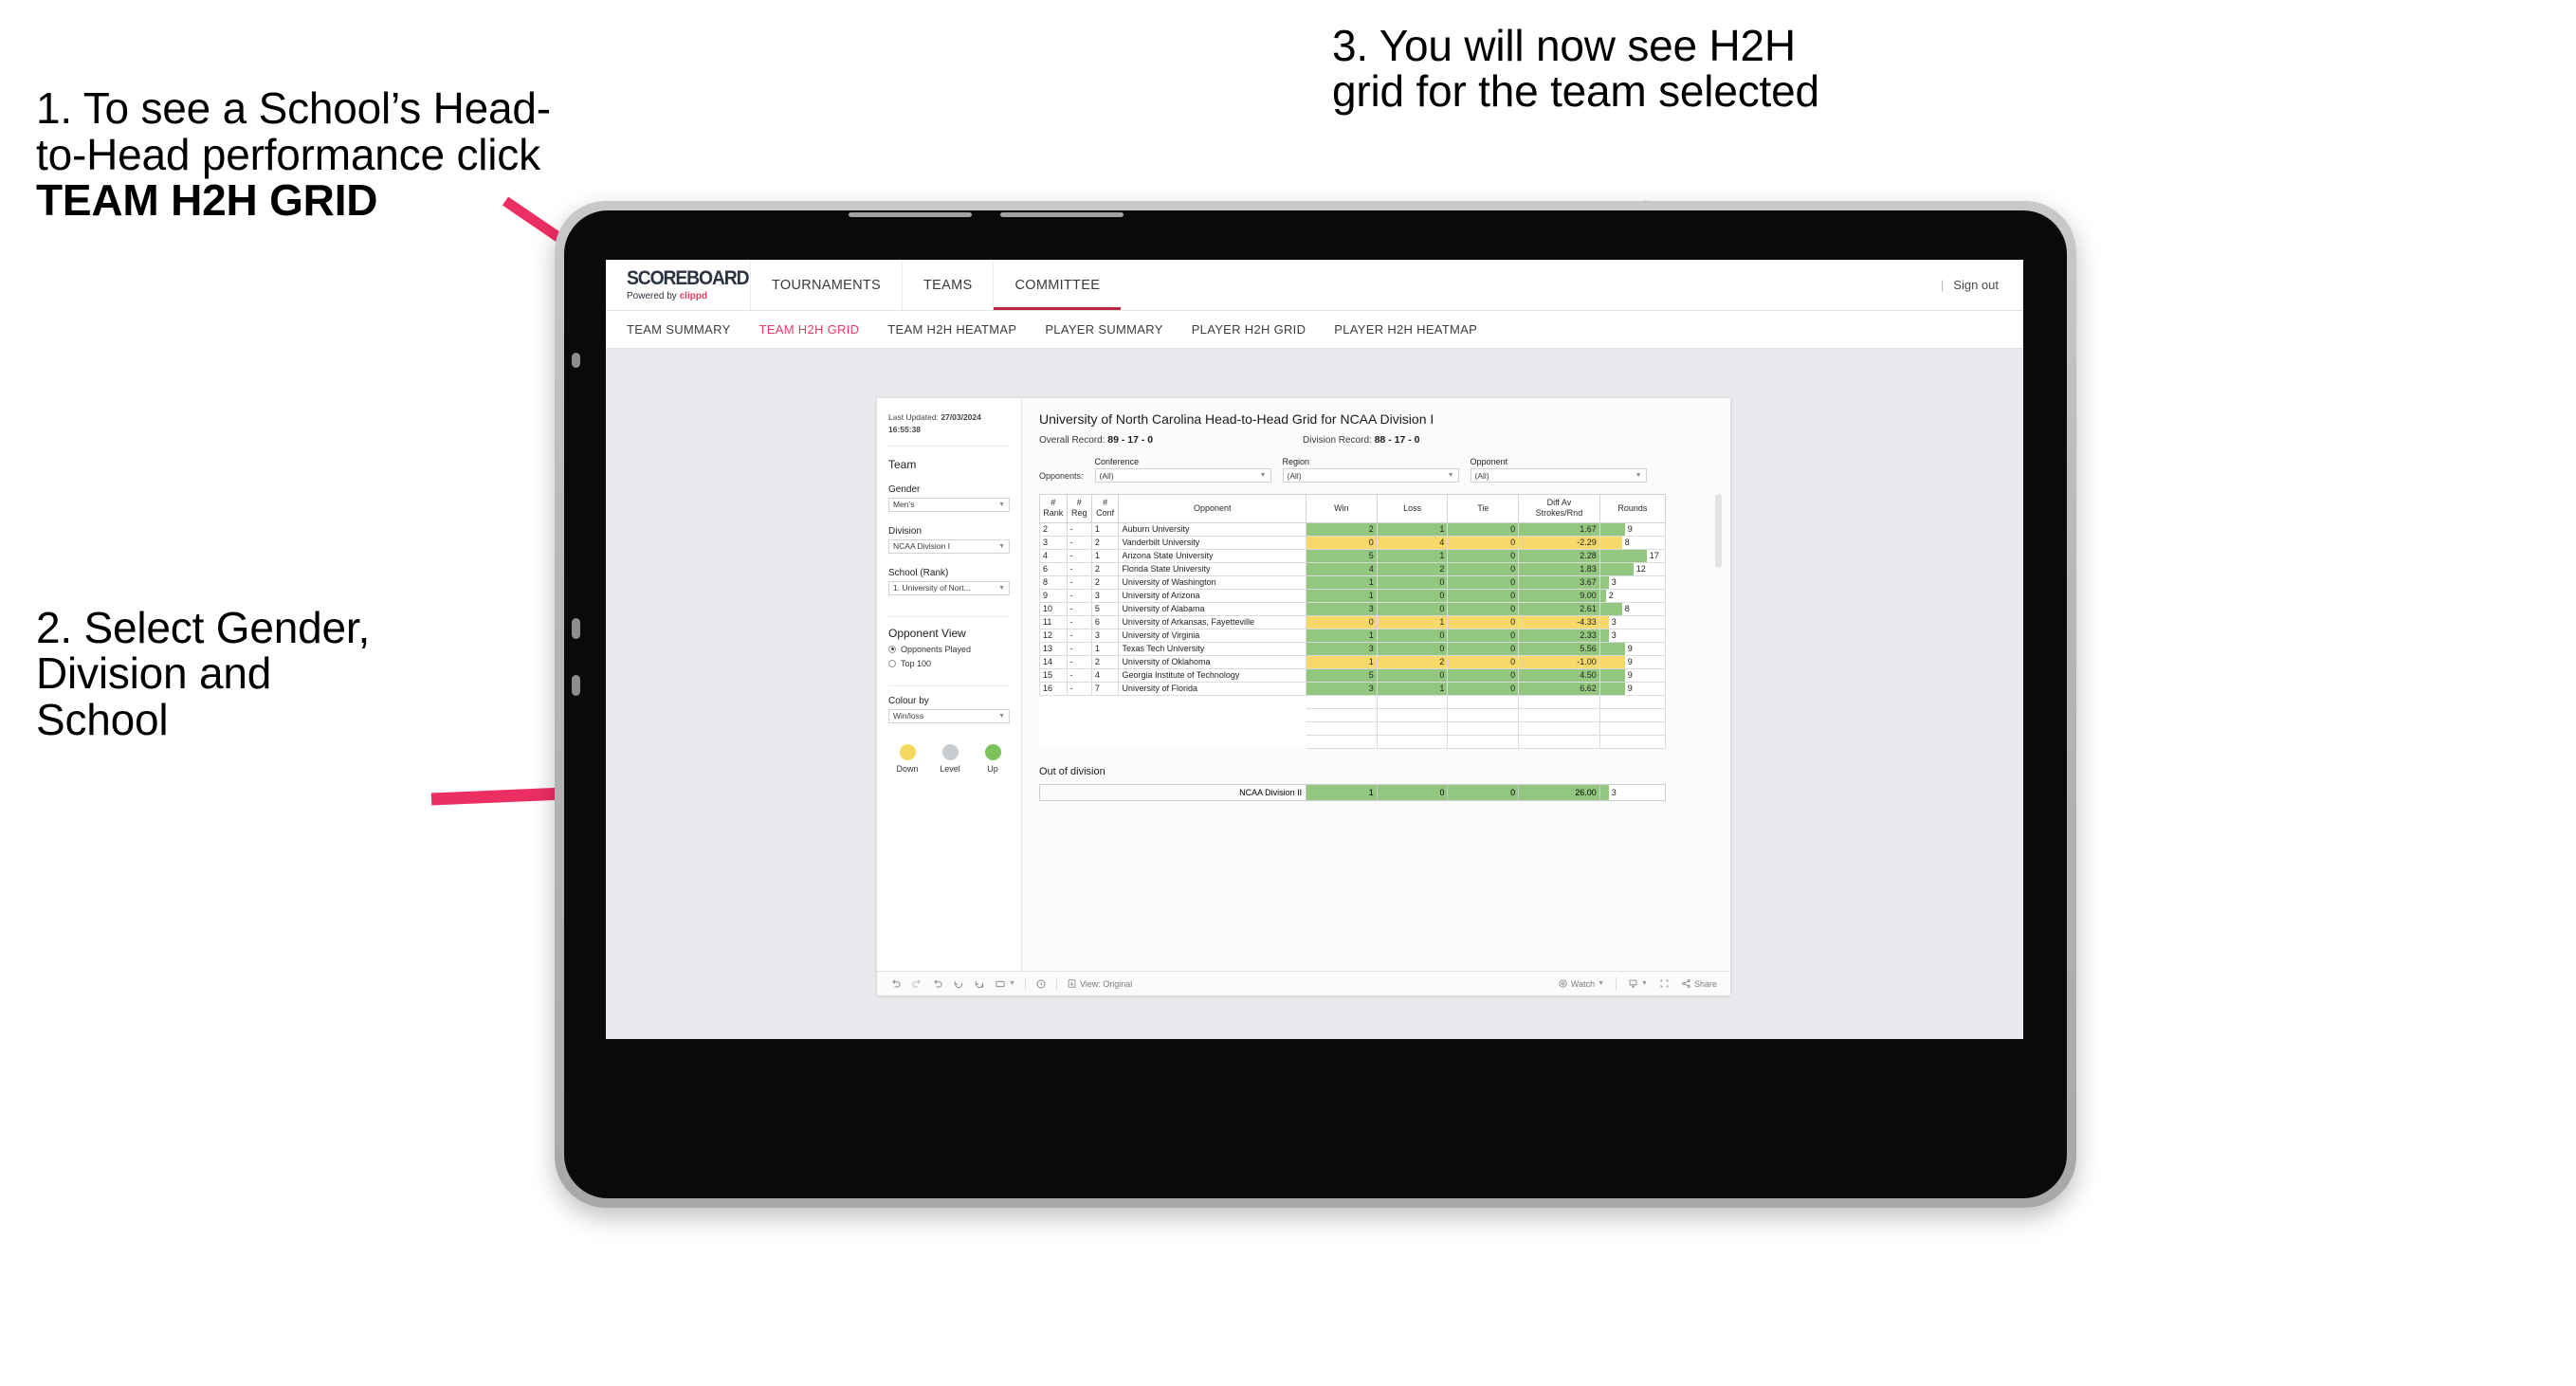  I want to click on nav-teams: TEAMS, so click(947, 285).